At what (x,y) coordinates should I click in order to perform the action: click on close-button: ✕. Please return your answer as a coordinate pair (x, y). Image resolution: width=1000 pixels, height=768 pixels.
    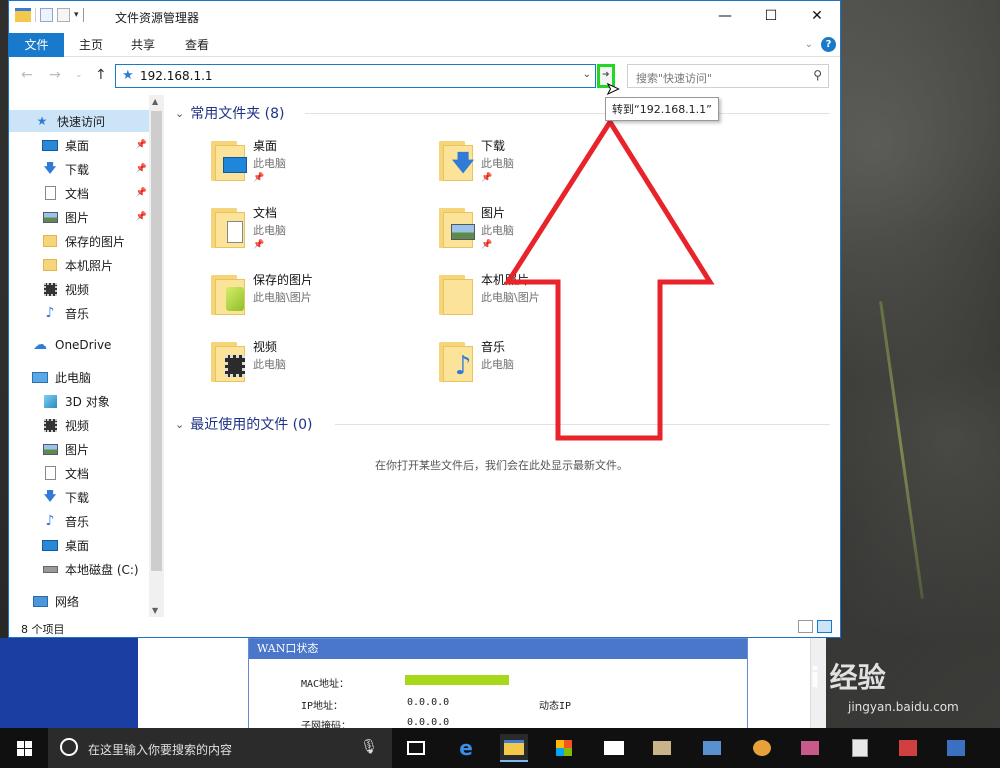
    Looking at the image, I should click on (817, 16).